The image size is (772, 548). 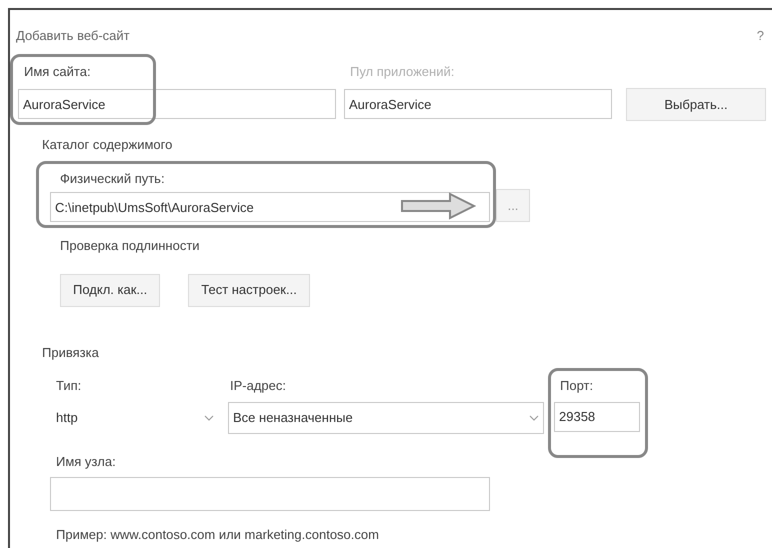 What do you see at coordinates (597, 417) in the screenshot?
I see `port-field: 29358` at bounding box center [597, 417].